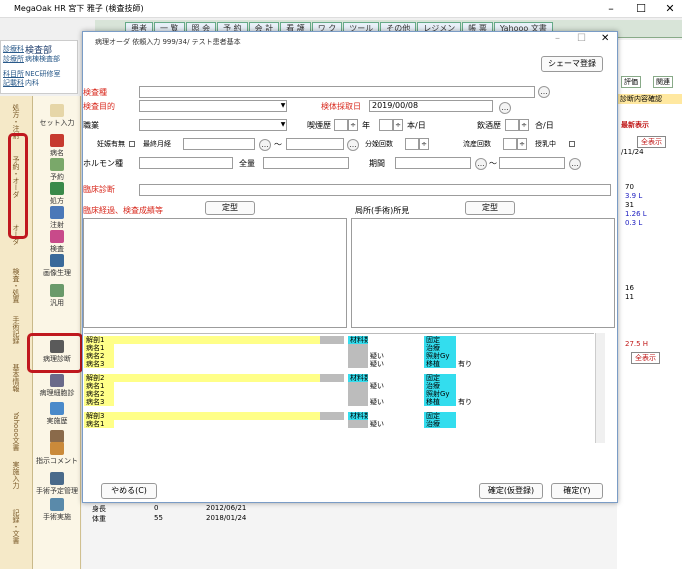 The height and width of the screenshot is (569, 682). Describe the element at coordinates (186, 163) in the screenshot. I see `hormone-input` at that location.